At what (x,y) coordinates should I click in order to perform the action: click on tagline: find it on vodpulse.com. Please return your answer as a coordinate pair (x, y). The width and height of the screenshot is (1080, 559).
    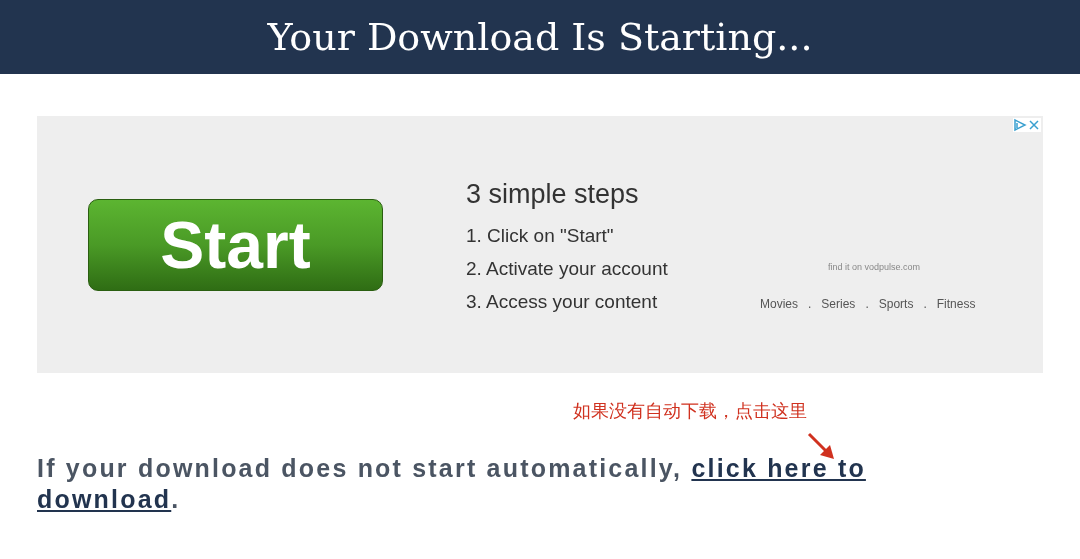
    Looking at the image, I should click on (875, 267).